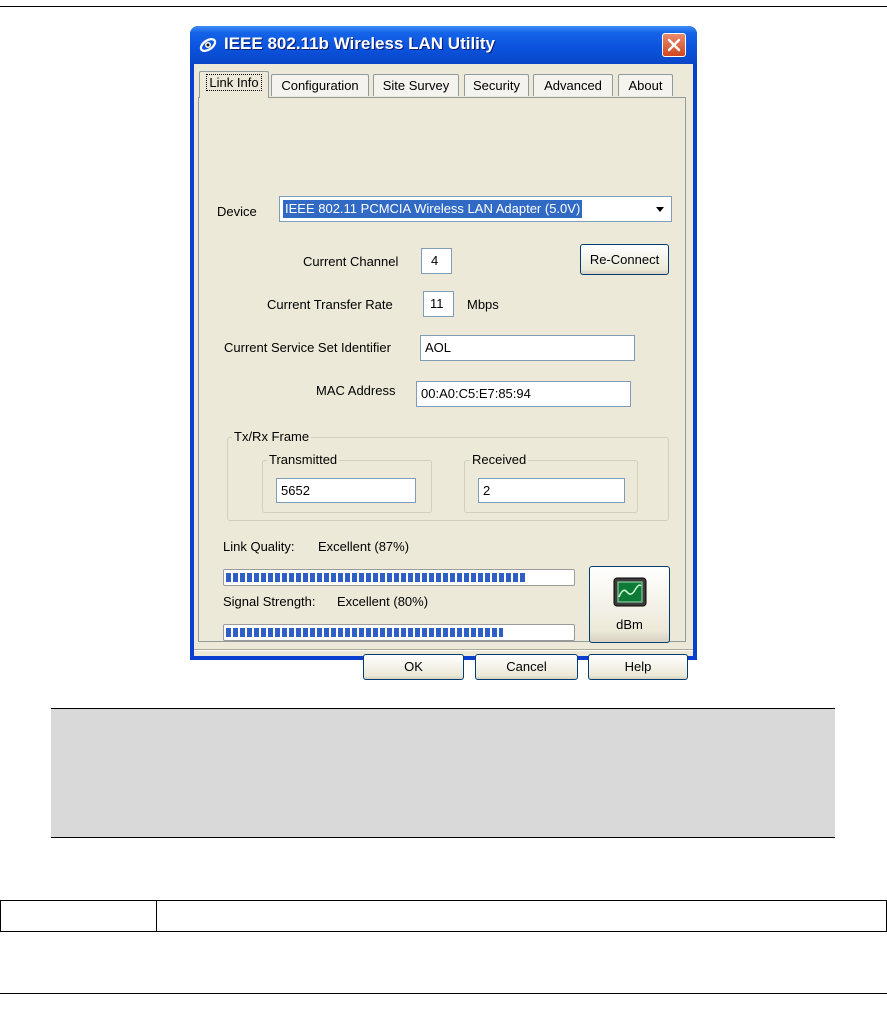 Image resolution: width=887 pixels, height=1020 pixels. I want to click on link-quality-label: Link Quality:, so click(259, 546).